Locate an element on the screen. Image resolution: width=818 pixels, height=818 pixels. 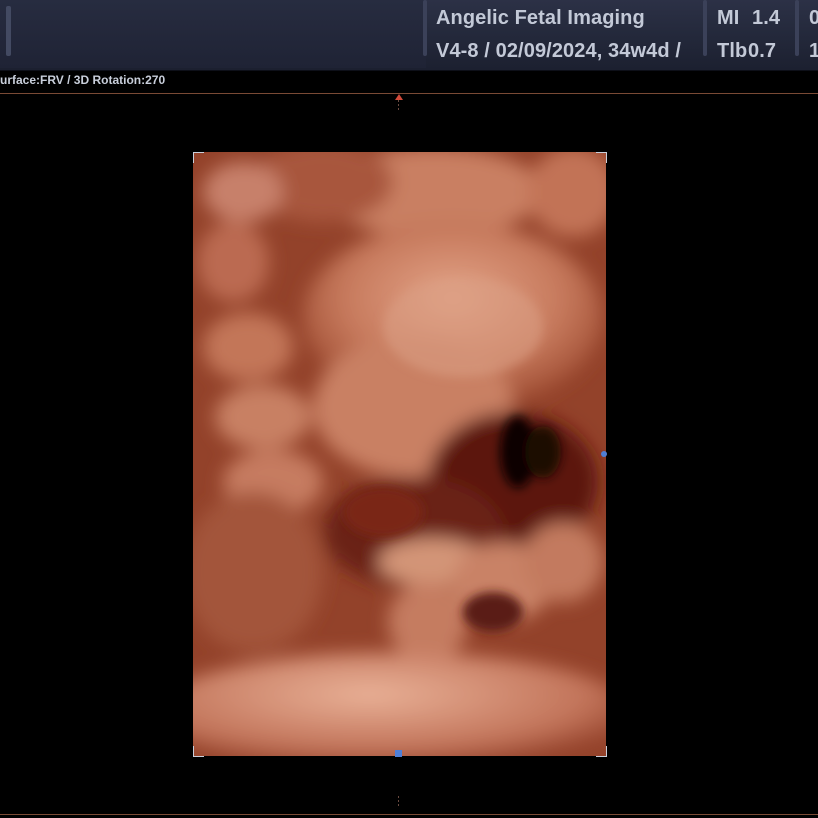
tib-label: Tlb is located at coordinates (732, 51).